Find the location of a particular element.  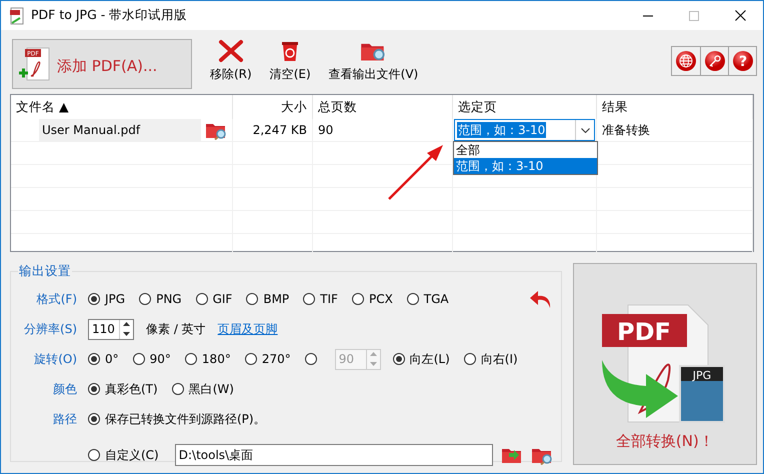

remove-button: 移除(R) is located at coordinates (231, 61).